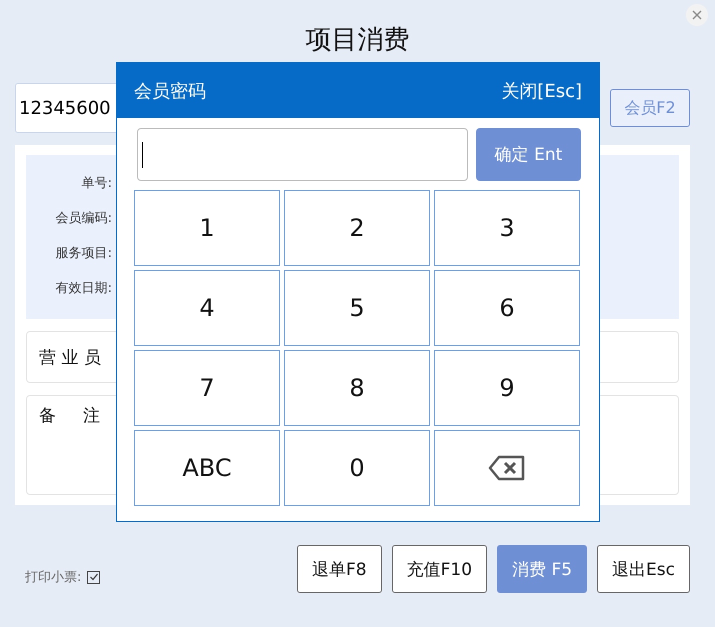 Image resolution: width=715 pixels, height=627 pixels. I want to click on keypad-key: 6, so click(507, 308).